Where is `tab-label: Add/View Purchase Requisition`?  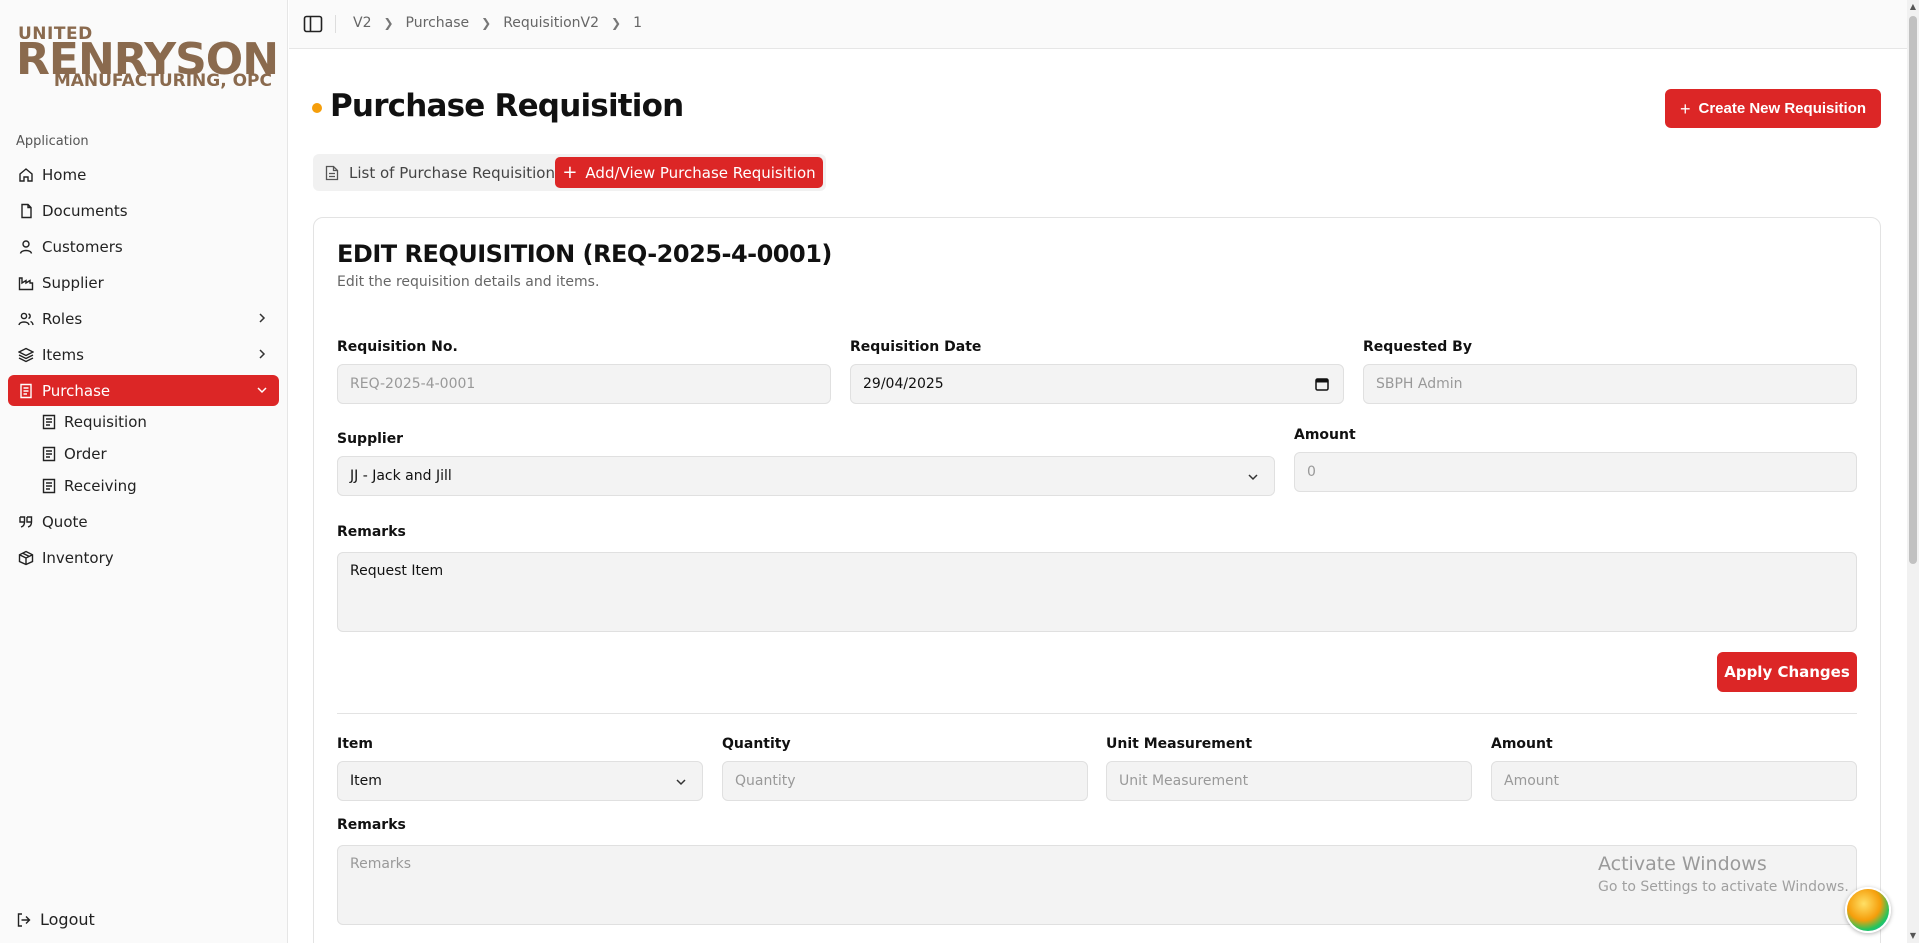
tab-label: Add/View Purchase Requisition is located at coordinates (700, 172).